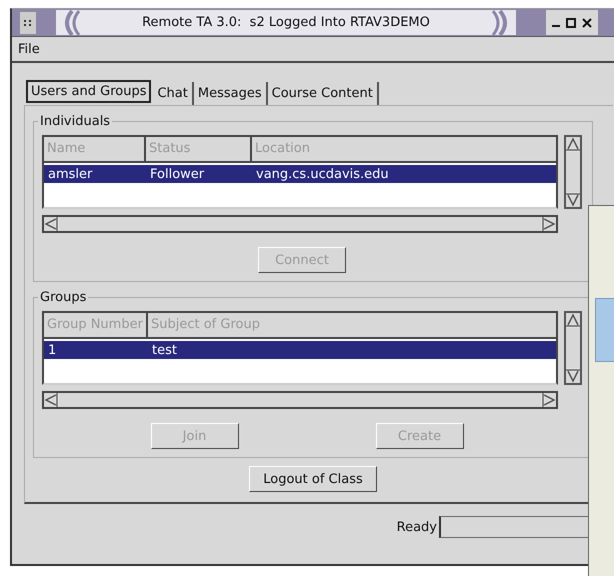  What do you see at coordinates (416, 527) in the screenshot?
I see `status-text: Ready` at bounding box center [416, 527].